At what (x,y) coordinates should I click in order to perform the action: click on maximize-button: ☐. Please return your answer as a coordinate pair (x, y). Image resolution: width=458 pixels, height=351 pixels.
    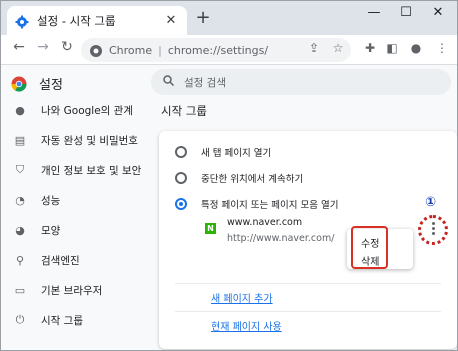
    Looking at the image, I should click on (406, 12).